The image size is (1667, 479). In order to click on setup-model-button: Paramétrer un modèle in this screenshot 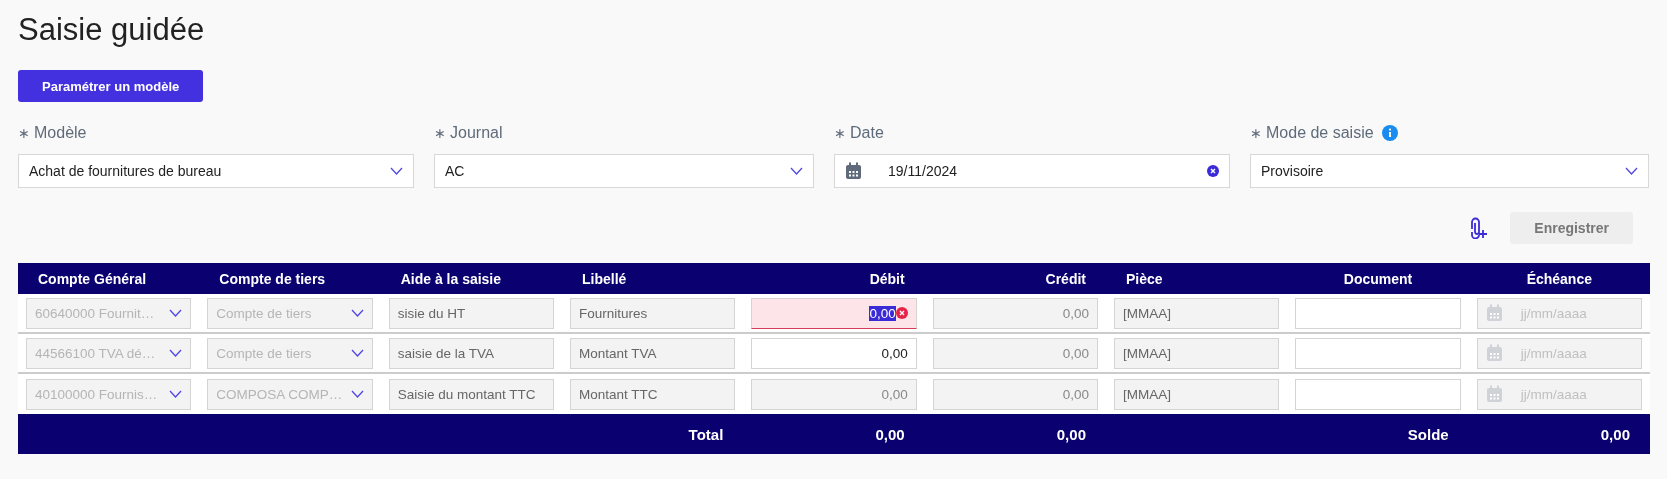, I will do `click(111, 86)`.